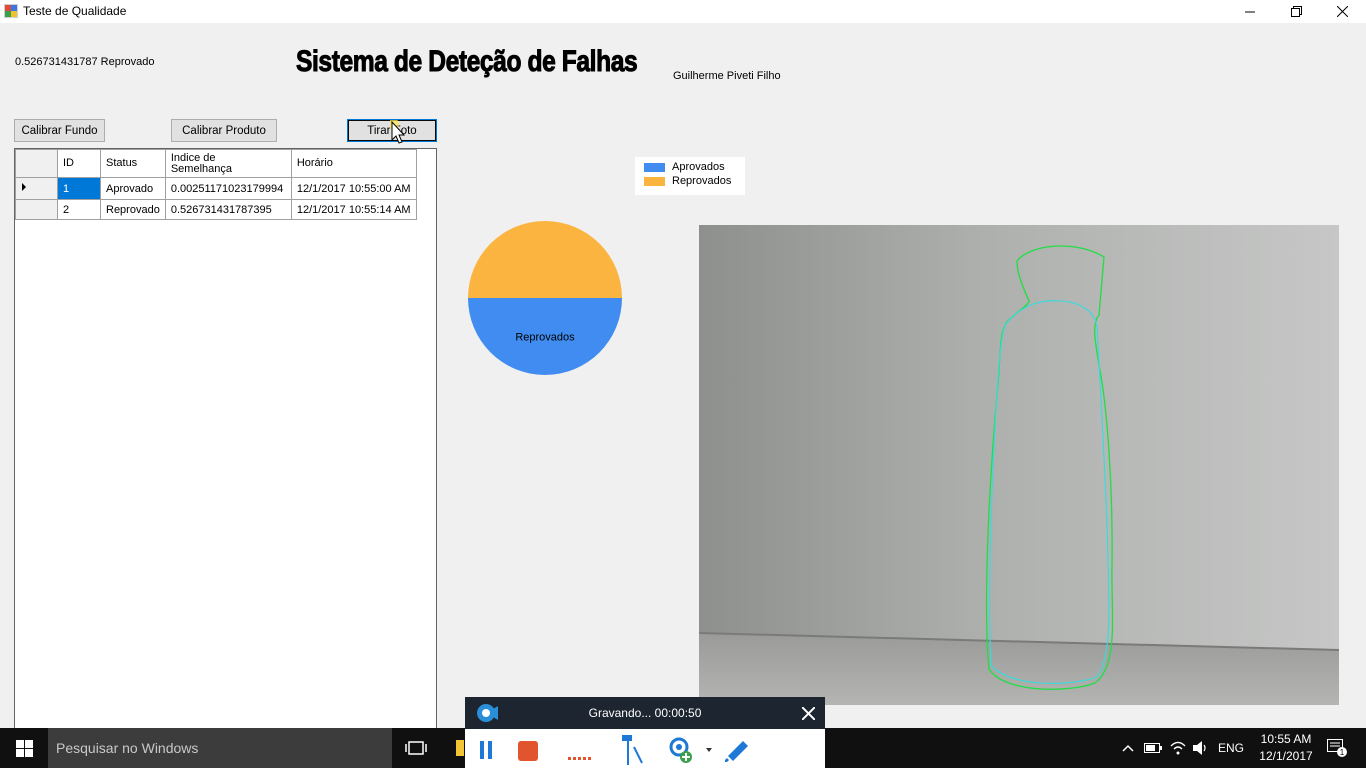 This screenshot has width=1366, height=768. Describe the element at coordinates (738, 750) in the screenshot. I see `pencil-icon` at that location.